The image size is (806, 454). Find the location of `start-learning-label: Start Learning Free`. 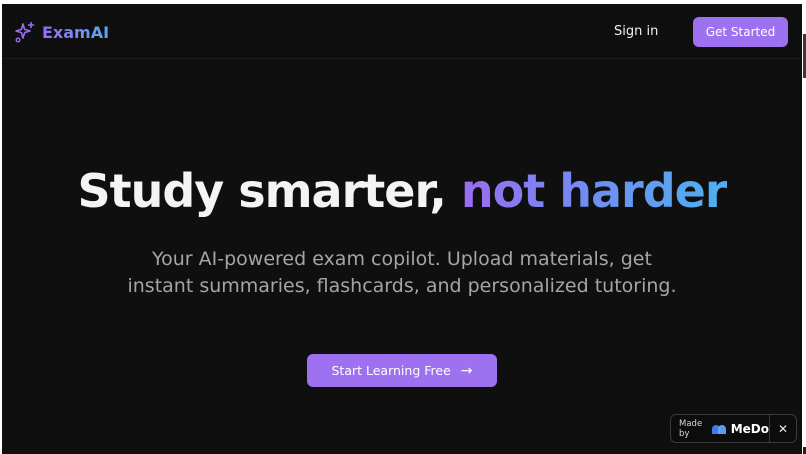

start-learning-label: Start Learning Free is located at coordinates (391, 370).